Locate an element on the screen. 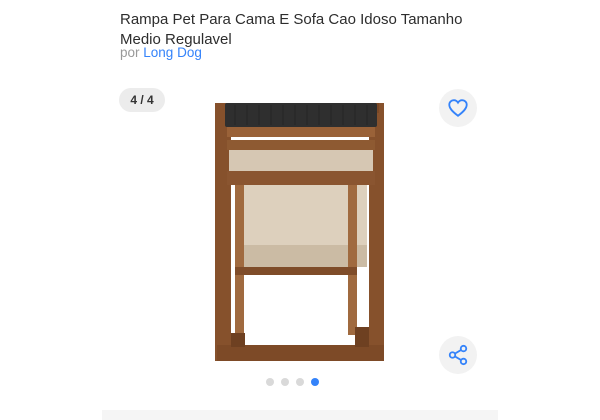  share-icon is located at coordinates (458, 355).